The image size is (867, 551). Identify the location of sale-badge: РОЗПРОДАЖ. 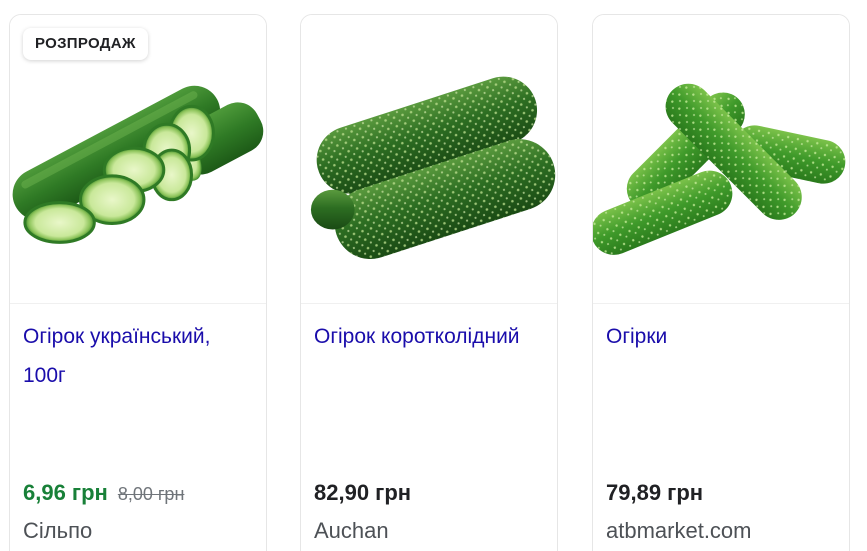
(85, 44).